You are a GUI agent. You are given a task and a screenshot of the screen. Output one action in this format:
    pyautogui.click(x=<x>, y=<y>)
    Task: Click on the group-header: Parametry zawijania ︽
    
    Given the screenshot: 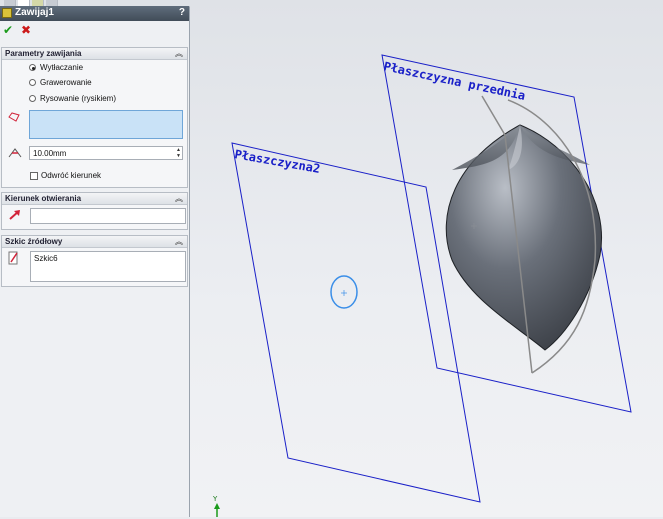 What is the action you would take?
    pyautogui.click(x=94, y=54)
    